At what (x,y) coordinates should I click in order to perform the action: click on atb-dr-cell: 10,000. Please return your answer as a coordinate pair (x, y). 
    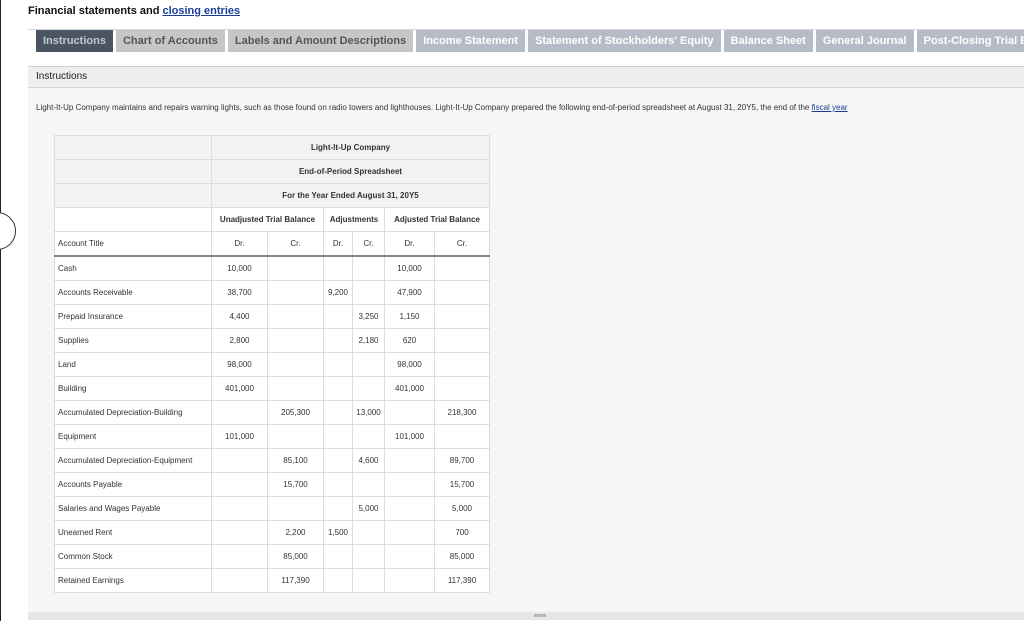
    Looking at the image, I should click on (409, 268).